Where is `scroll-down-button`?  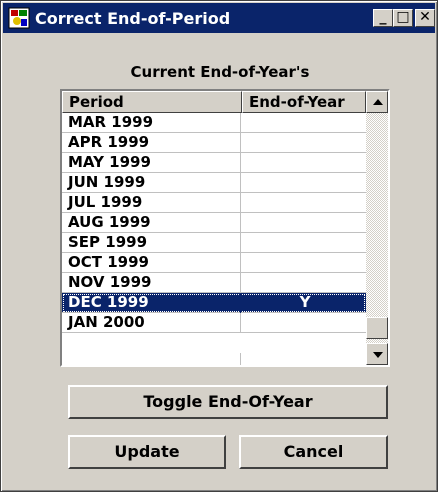 scroll-down-button is located at coordinates (377, 354).